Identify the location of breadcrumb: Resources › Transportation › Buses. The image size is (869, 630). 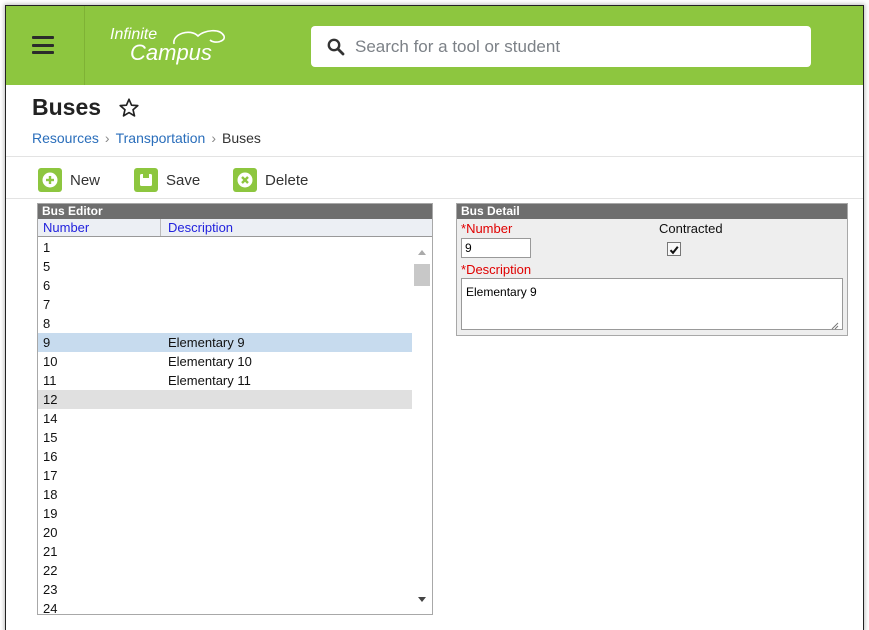
(146, 138).